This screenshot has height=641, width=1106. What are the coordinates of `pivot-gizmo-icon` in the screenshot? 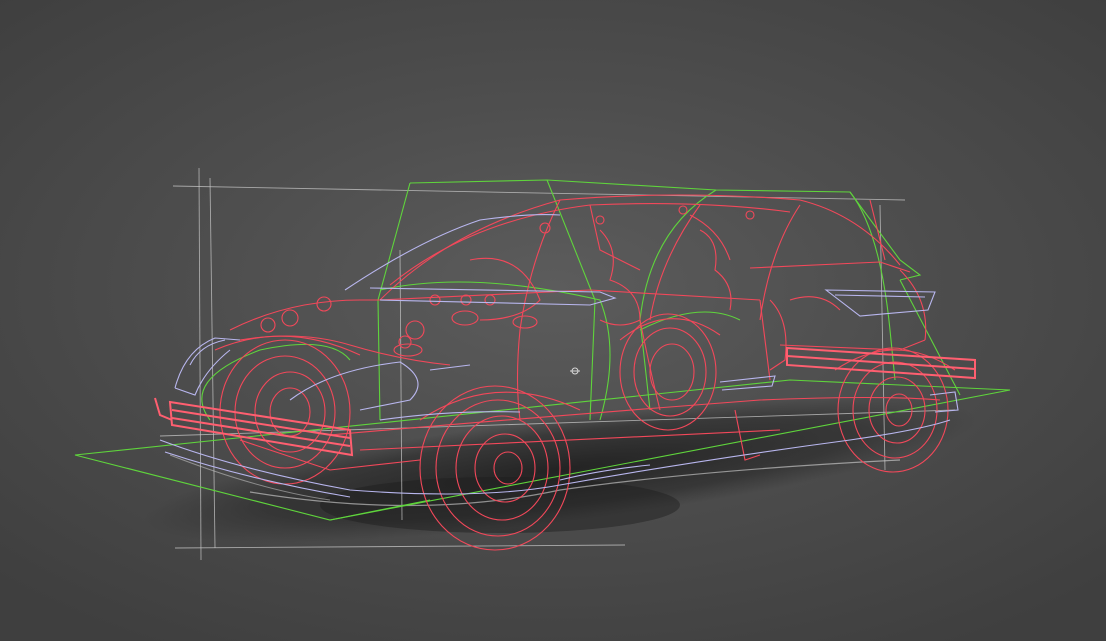 It's located at (575, 371).